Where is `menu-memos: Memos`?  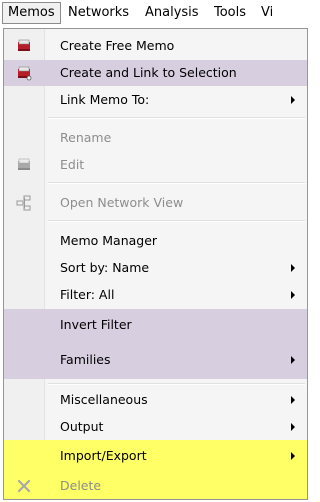 menu-memos: Memos is located at coordinates (31, 13).